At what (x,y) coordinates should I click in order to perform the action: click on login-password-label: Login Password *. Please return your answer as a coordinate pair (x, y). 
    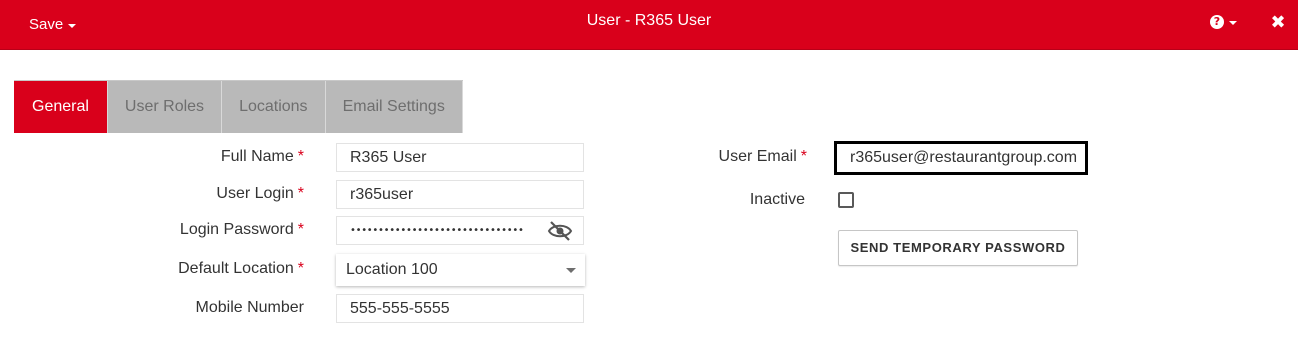
    Looking at the image, I should click on (242, 230).